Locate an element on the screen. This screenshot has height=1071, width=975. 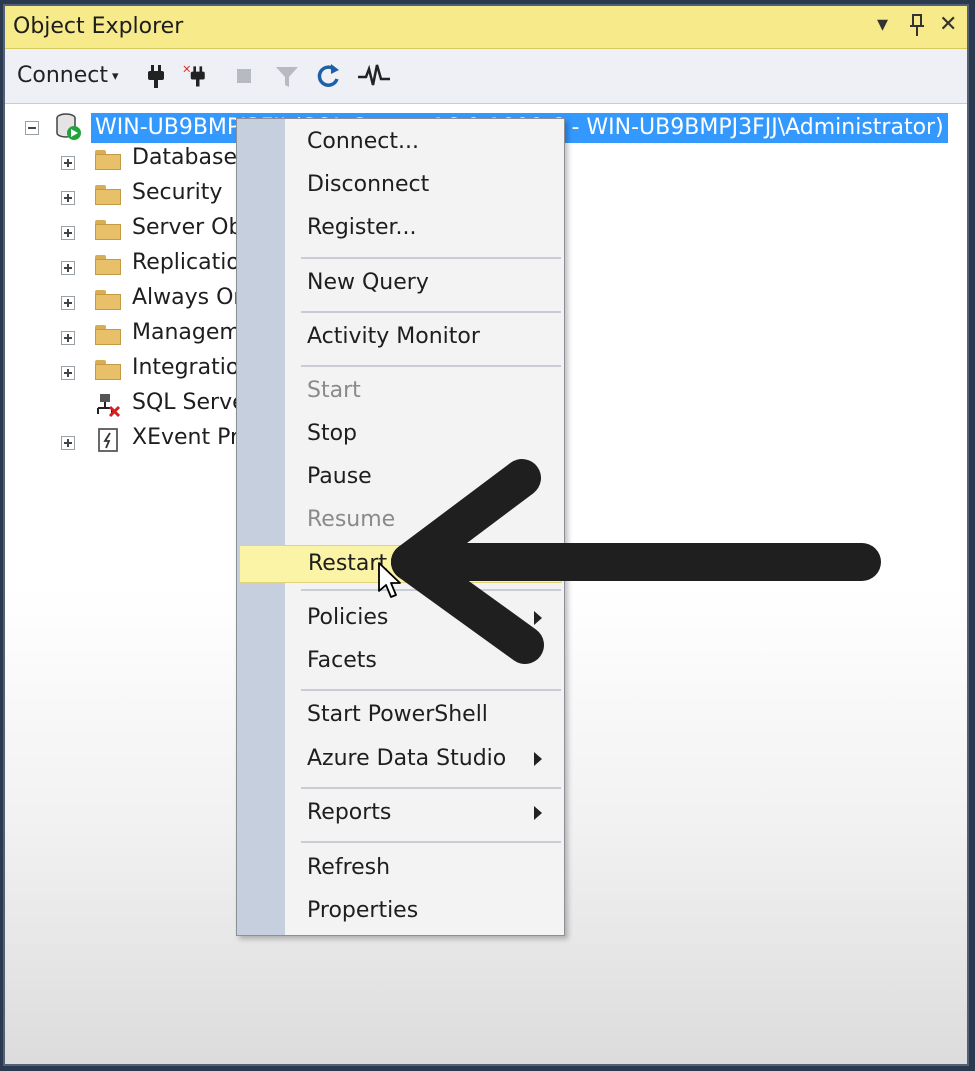
menu-item-label: Azure Data Studio is located at coordinates (407, 758).